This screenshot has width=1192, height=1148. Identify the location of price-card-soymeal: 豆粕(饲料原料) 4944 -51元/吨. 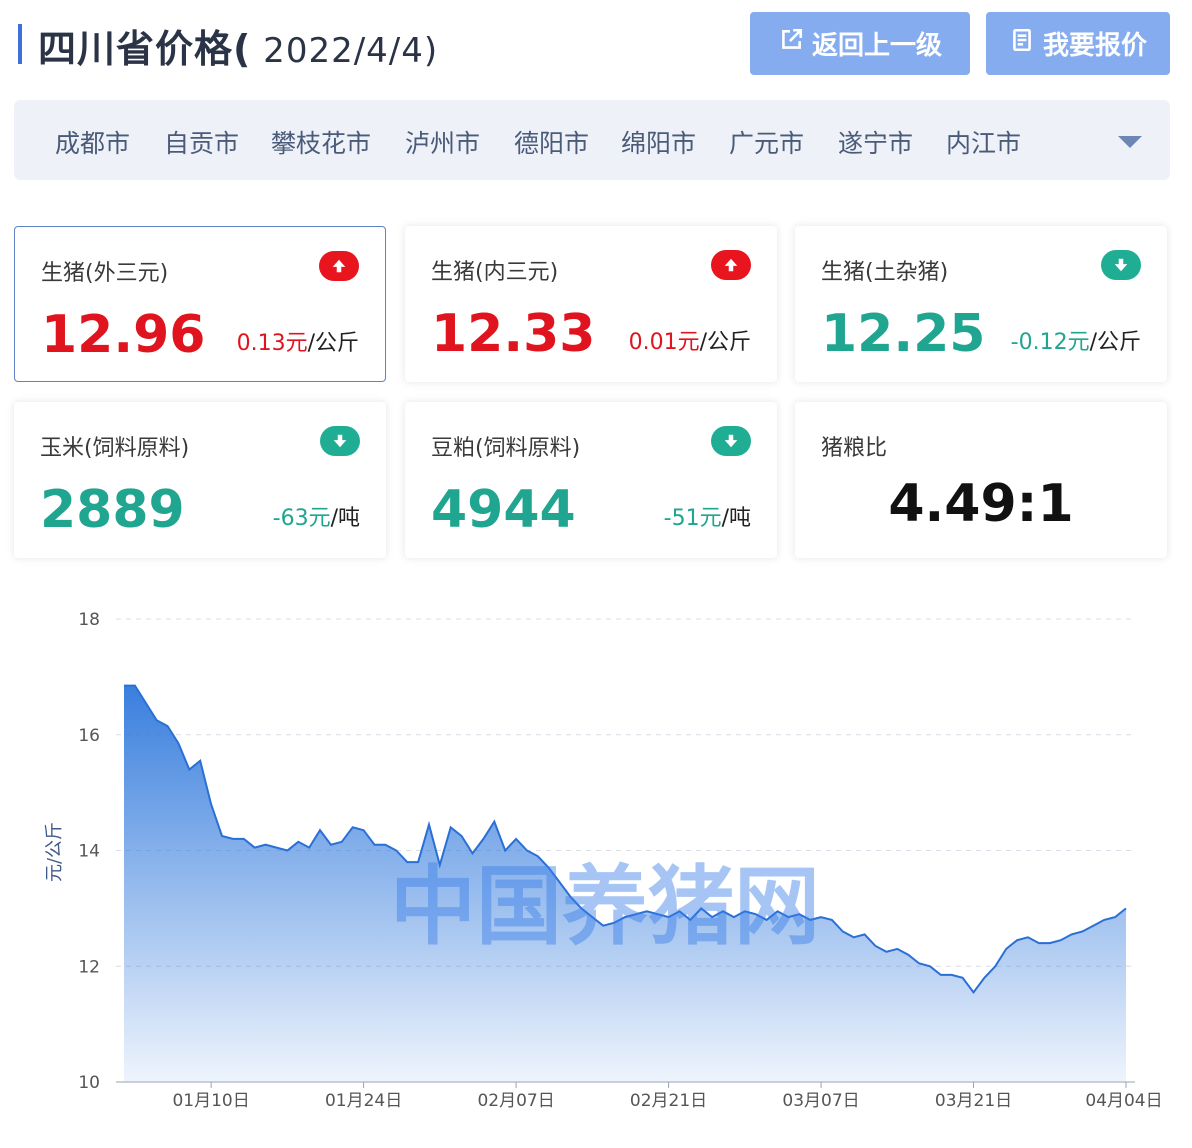
(591, 480).